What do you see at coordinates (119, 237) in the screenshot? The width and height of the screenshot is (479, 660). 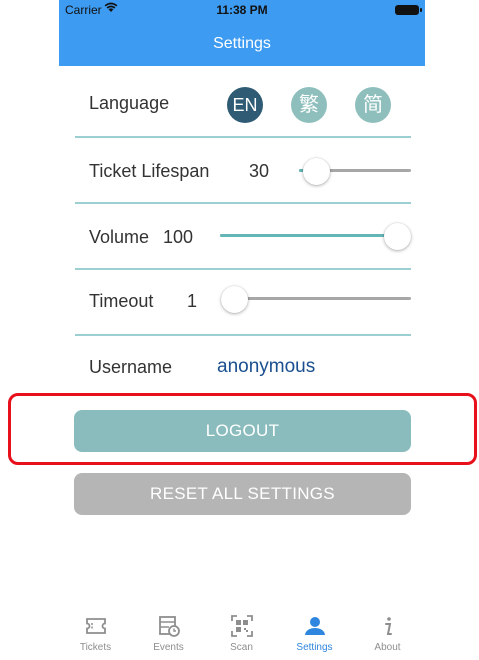 I see `volume-label: Volume` at bounding box center [119, 237].